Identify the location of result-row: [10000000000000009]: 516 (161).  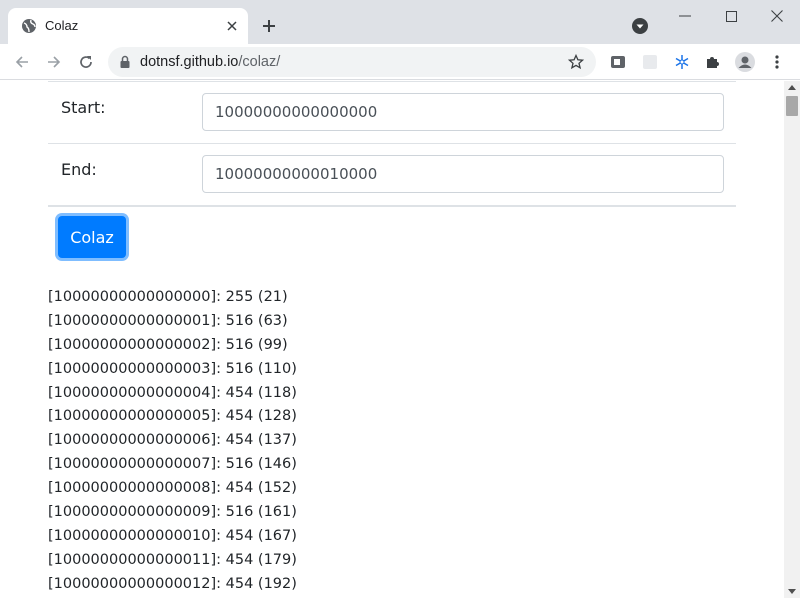
(172, 512).